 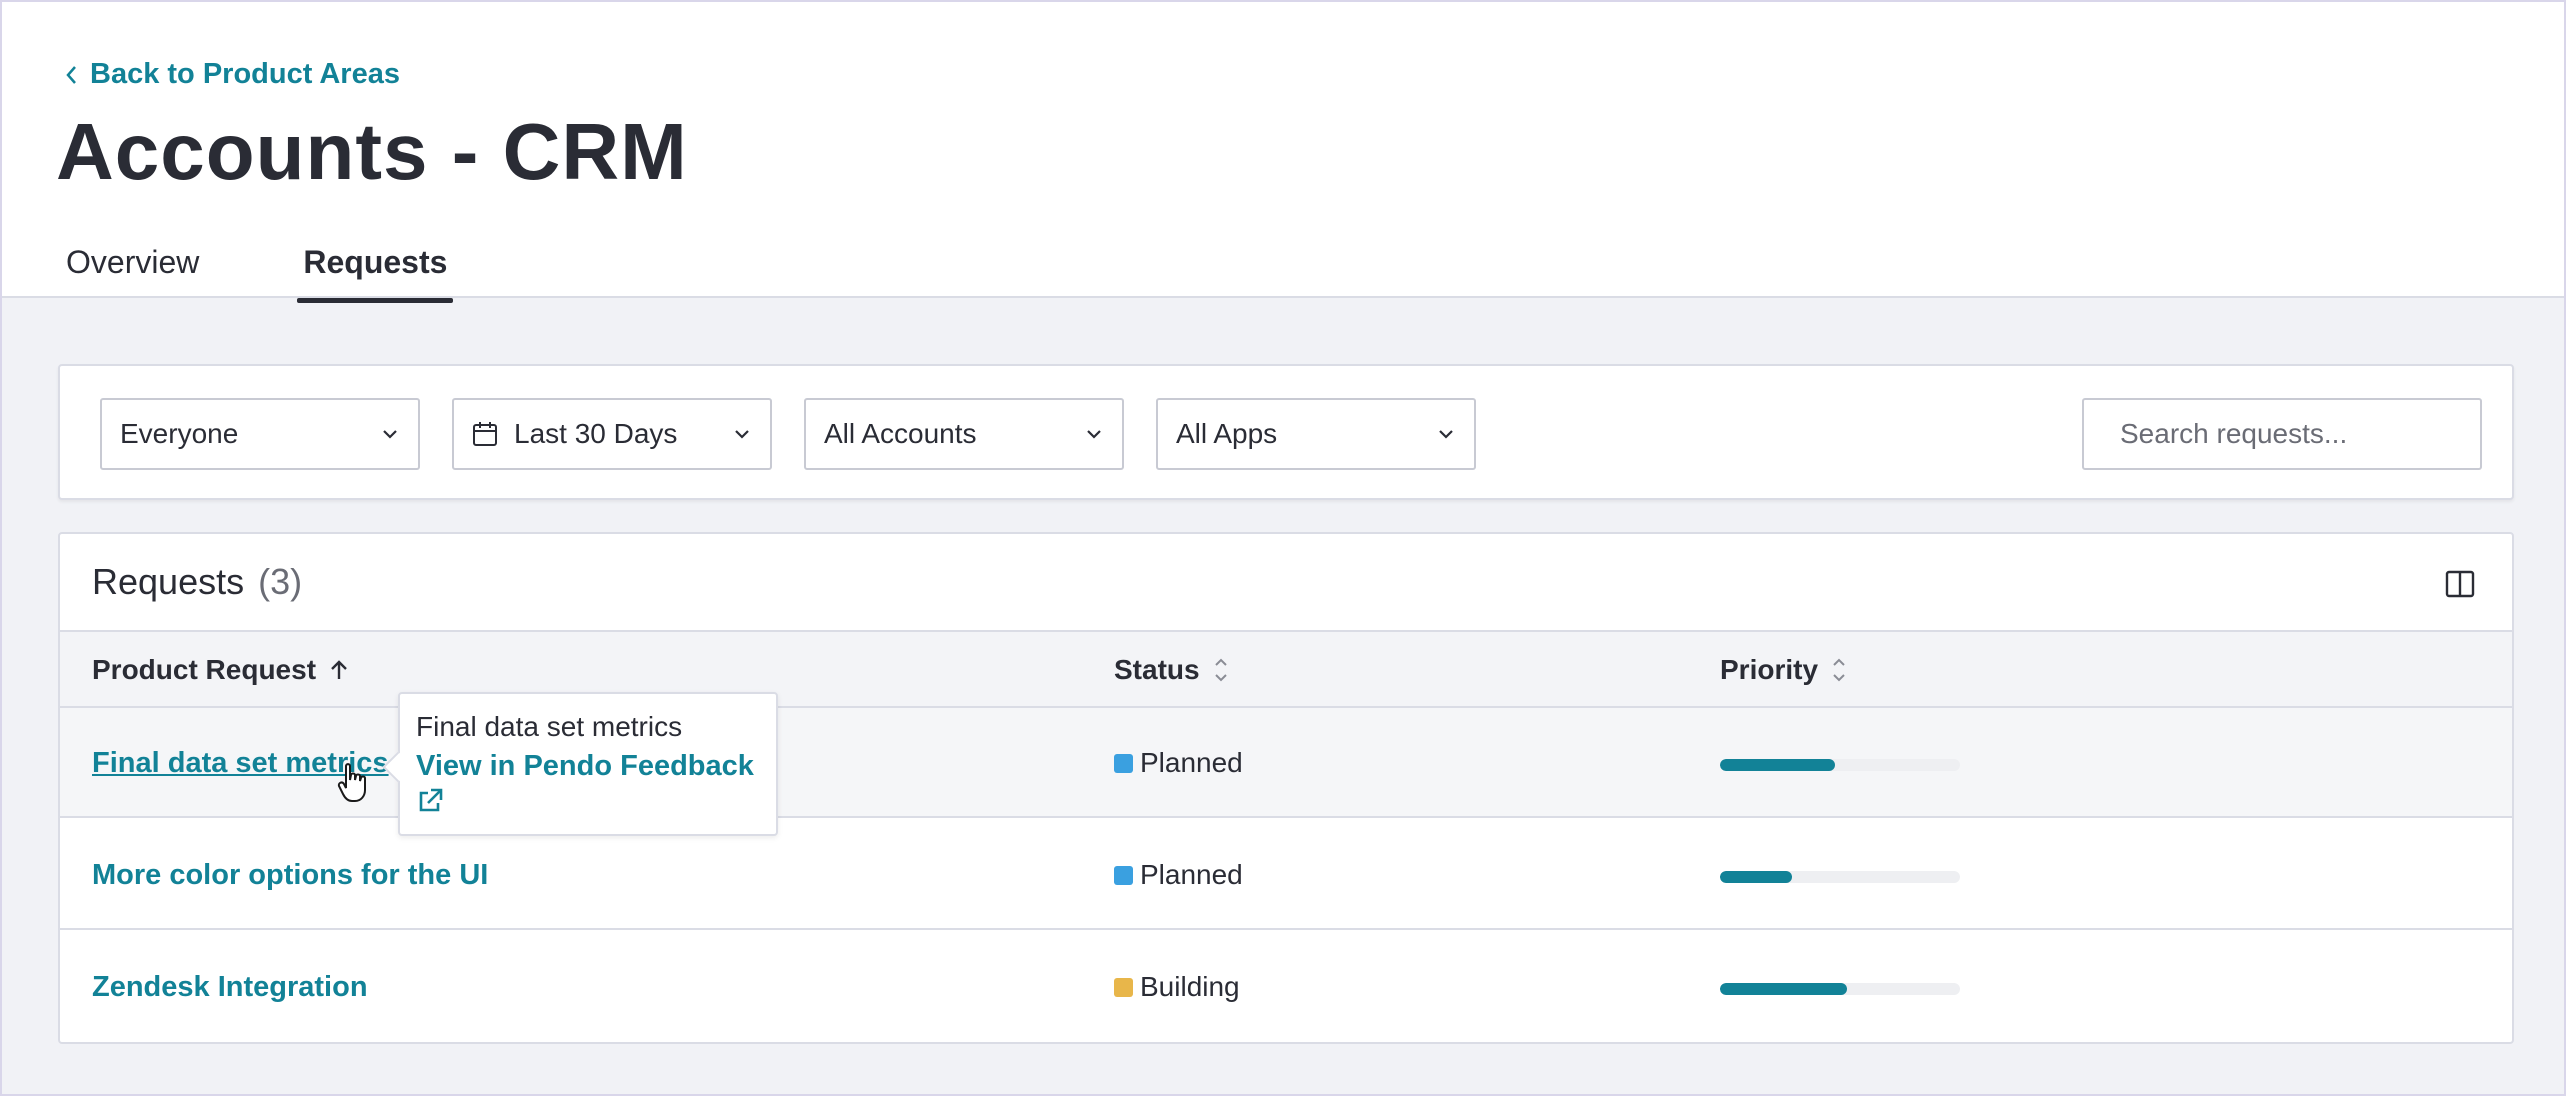 What do you see at coordinates (1227, 433) in the screenshot?
I see `apps-value: All Apps` at bounding box center [1227, 433].